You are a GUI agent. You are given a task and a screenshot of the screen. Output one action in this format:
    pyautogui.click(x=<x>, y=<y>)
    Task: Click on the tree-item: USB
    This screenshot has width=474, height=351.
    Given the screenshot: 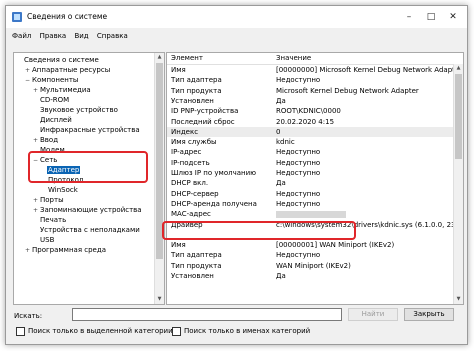 What is the action you would take?
    pyautogui.click(x=44, y=240)
    